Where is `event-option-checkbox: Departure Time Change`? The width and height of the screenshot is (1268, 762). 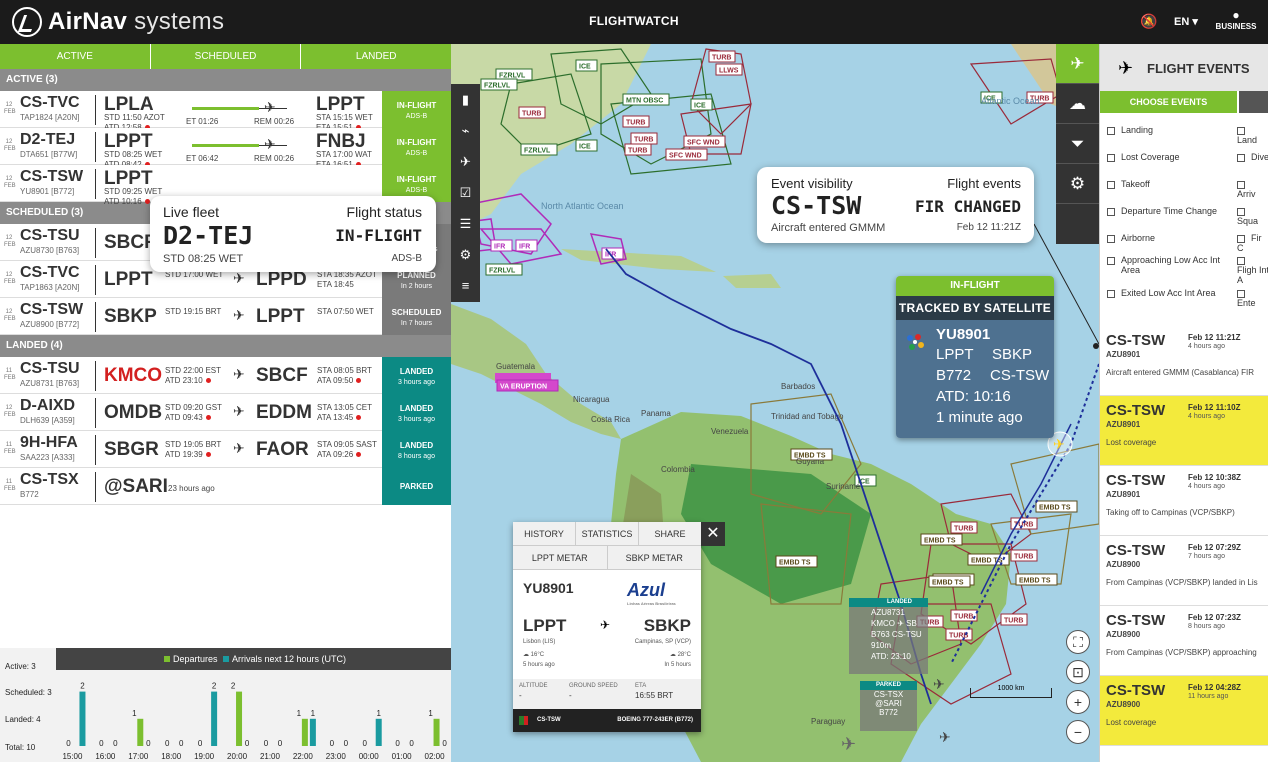
event-option-checkbox: Departure Time Change is located at coordinates (1174, 211).